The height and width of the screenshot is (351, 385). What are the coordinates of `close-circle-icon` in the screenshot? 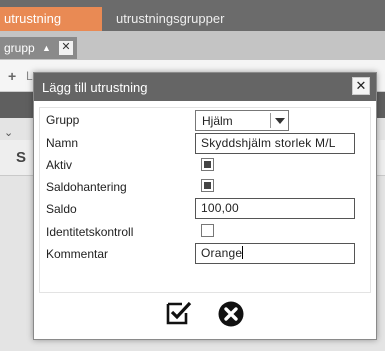 It's located at (231, 314).